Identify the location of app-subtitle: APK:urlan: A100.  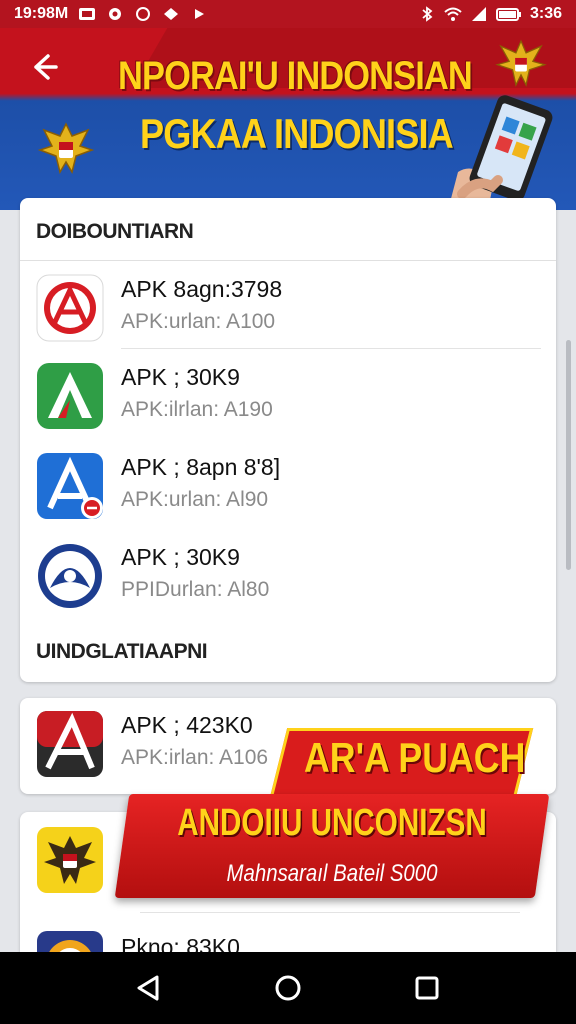
(198, 321).